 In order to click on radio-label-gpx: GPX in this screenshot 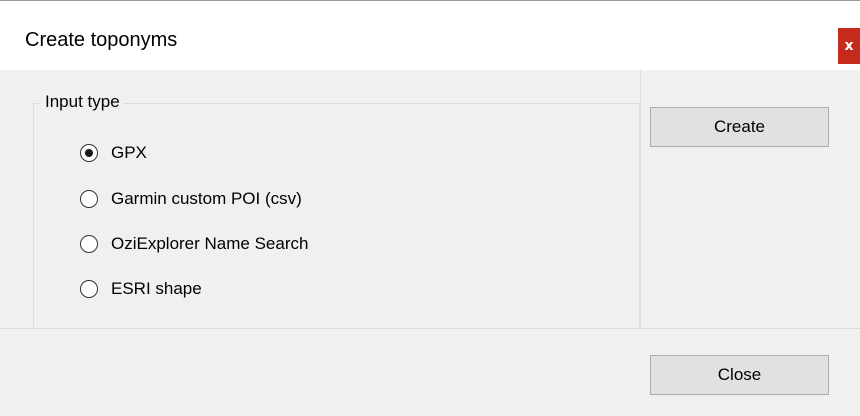, I will do `click(129, 152)`.